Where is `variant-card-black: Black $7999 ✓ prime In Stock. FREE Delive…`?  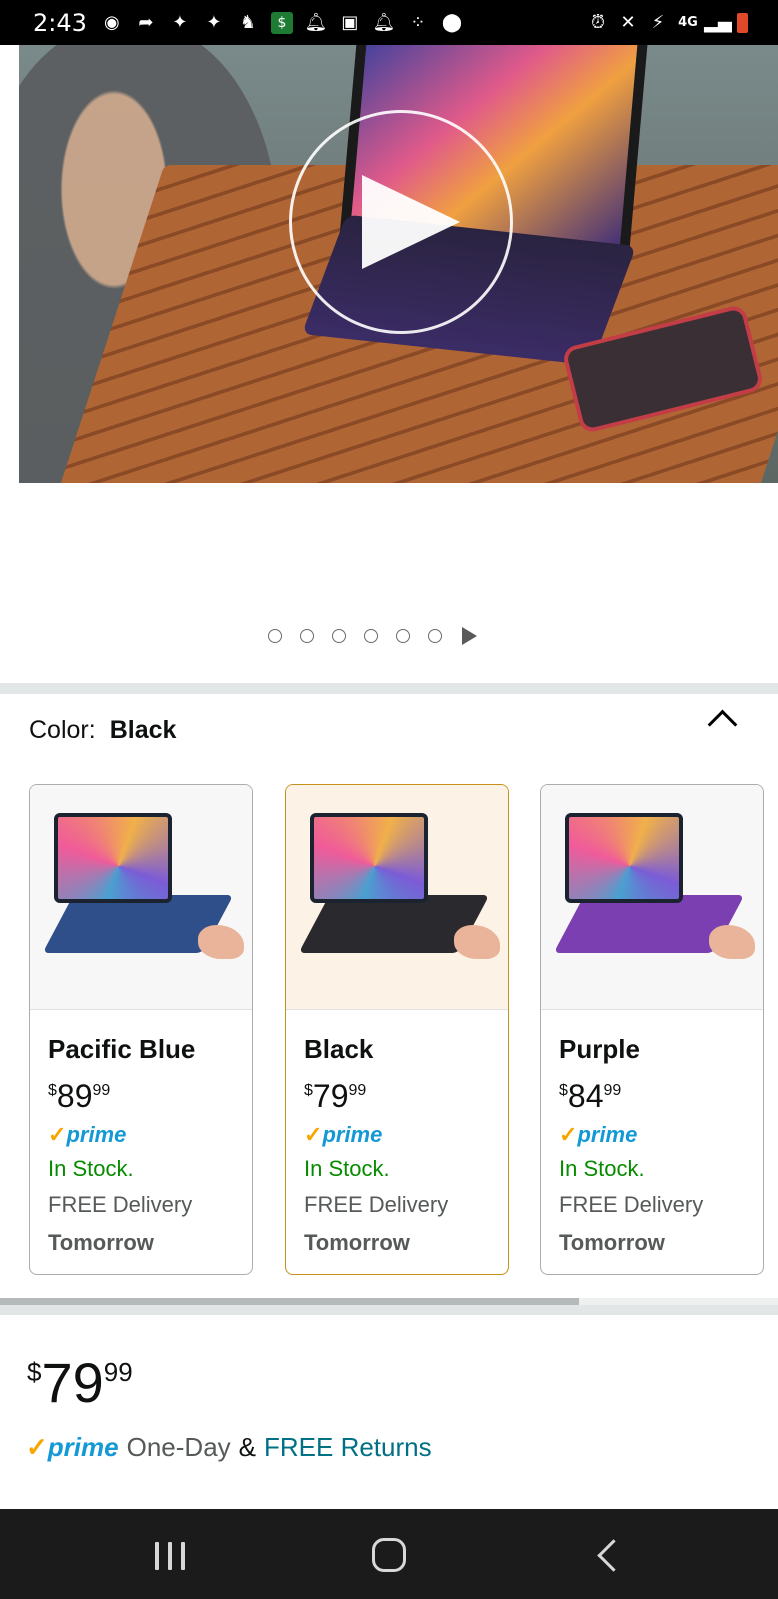 variant-card-black: Black $7999 ✓ prime In Stock. FREE Delive… is located at coordinates (397, 1029).